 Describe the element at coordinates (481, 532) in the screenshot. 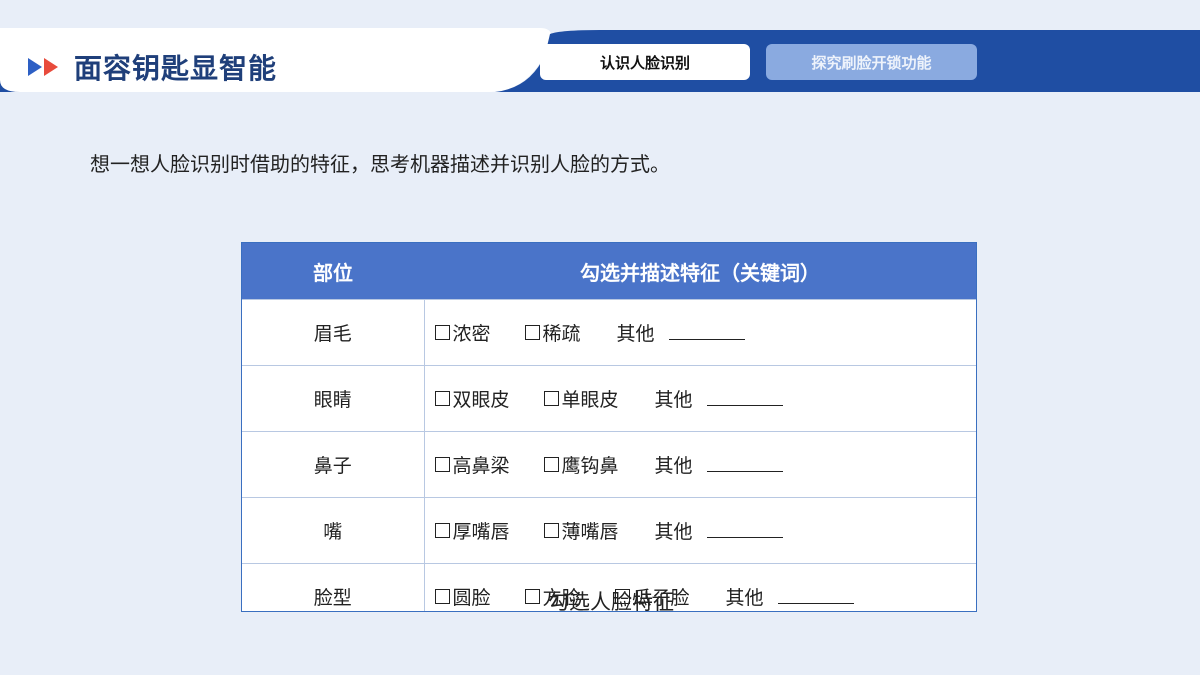

I see `feature-option-label: 厚嘴唇` at that location.